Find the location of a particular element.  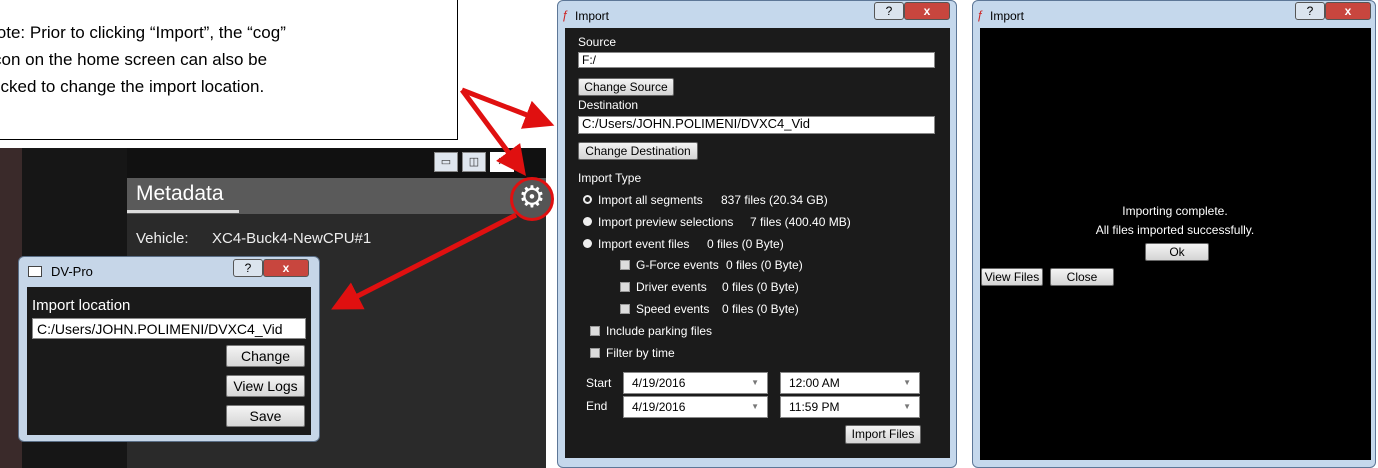

arrow-to-import-location is located at coordinates (424, 261).